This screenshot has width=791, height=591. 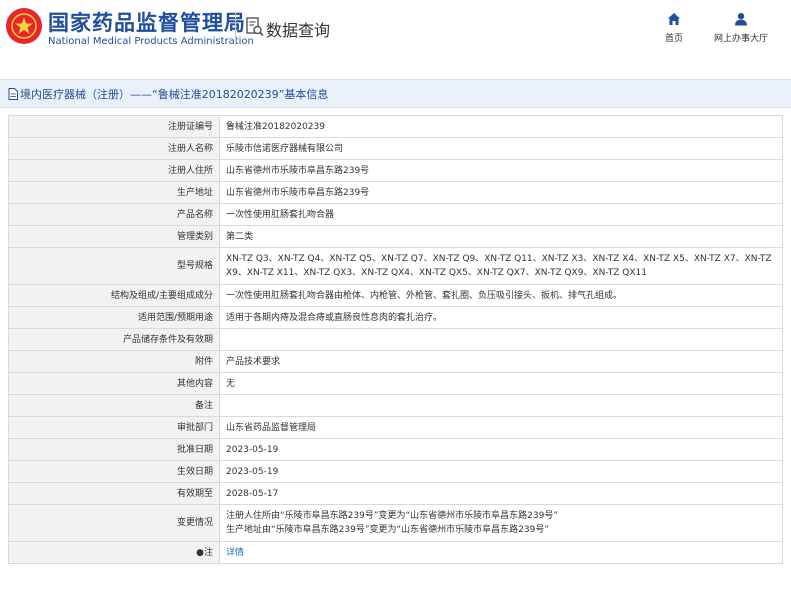 I want to click on org-name-cn: 国家药品监督管理局, so click(x=147, y=23).